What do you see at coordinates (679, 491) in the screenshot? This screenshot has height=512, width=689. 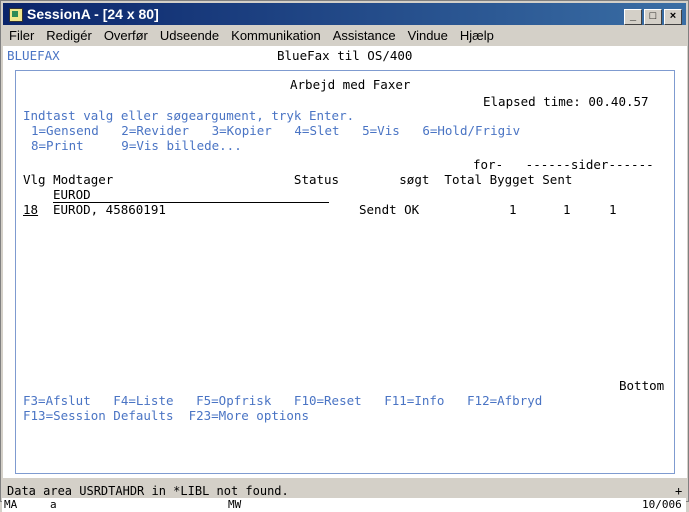 I see `status-plus: +` at bounding box center [679, 491].